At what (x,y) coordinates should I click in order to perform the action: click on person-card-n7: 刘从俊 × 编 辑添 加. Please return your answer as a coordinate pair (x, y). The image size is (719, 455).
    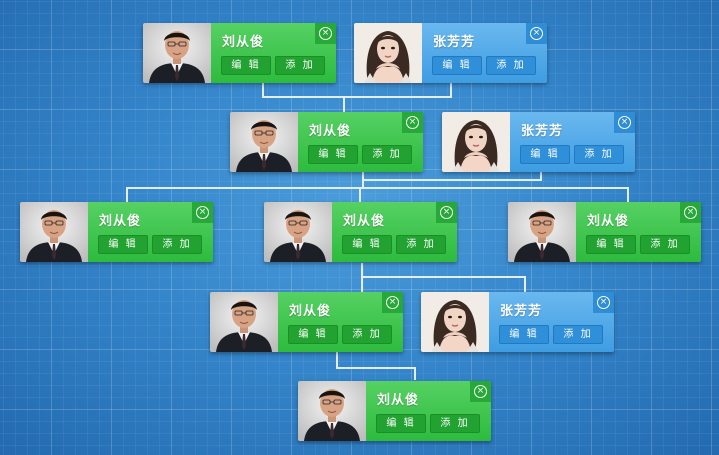
    Looking at the image, I should click on (604, 232).